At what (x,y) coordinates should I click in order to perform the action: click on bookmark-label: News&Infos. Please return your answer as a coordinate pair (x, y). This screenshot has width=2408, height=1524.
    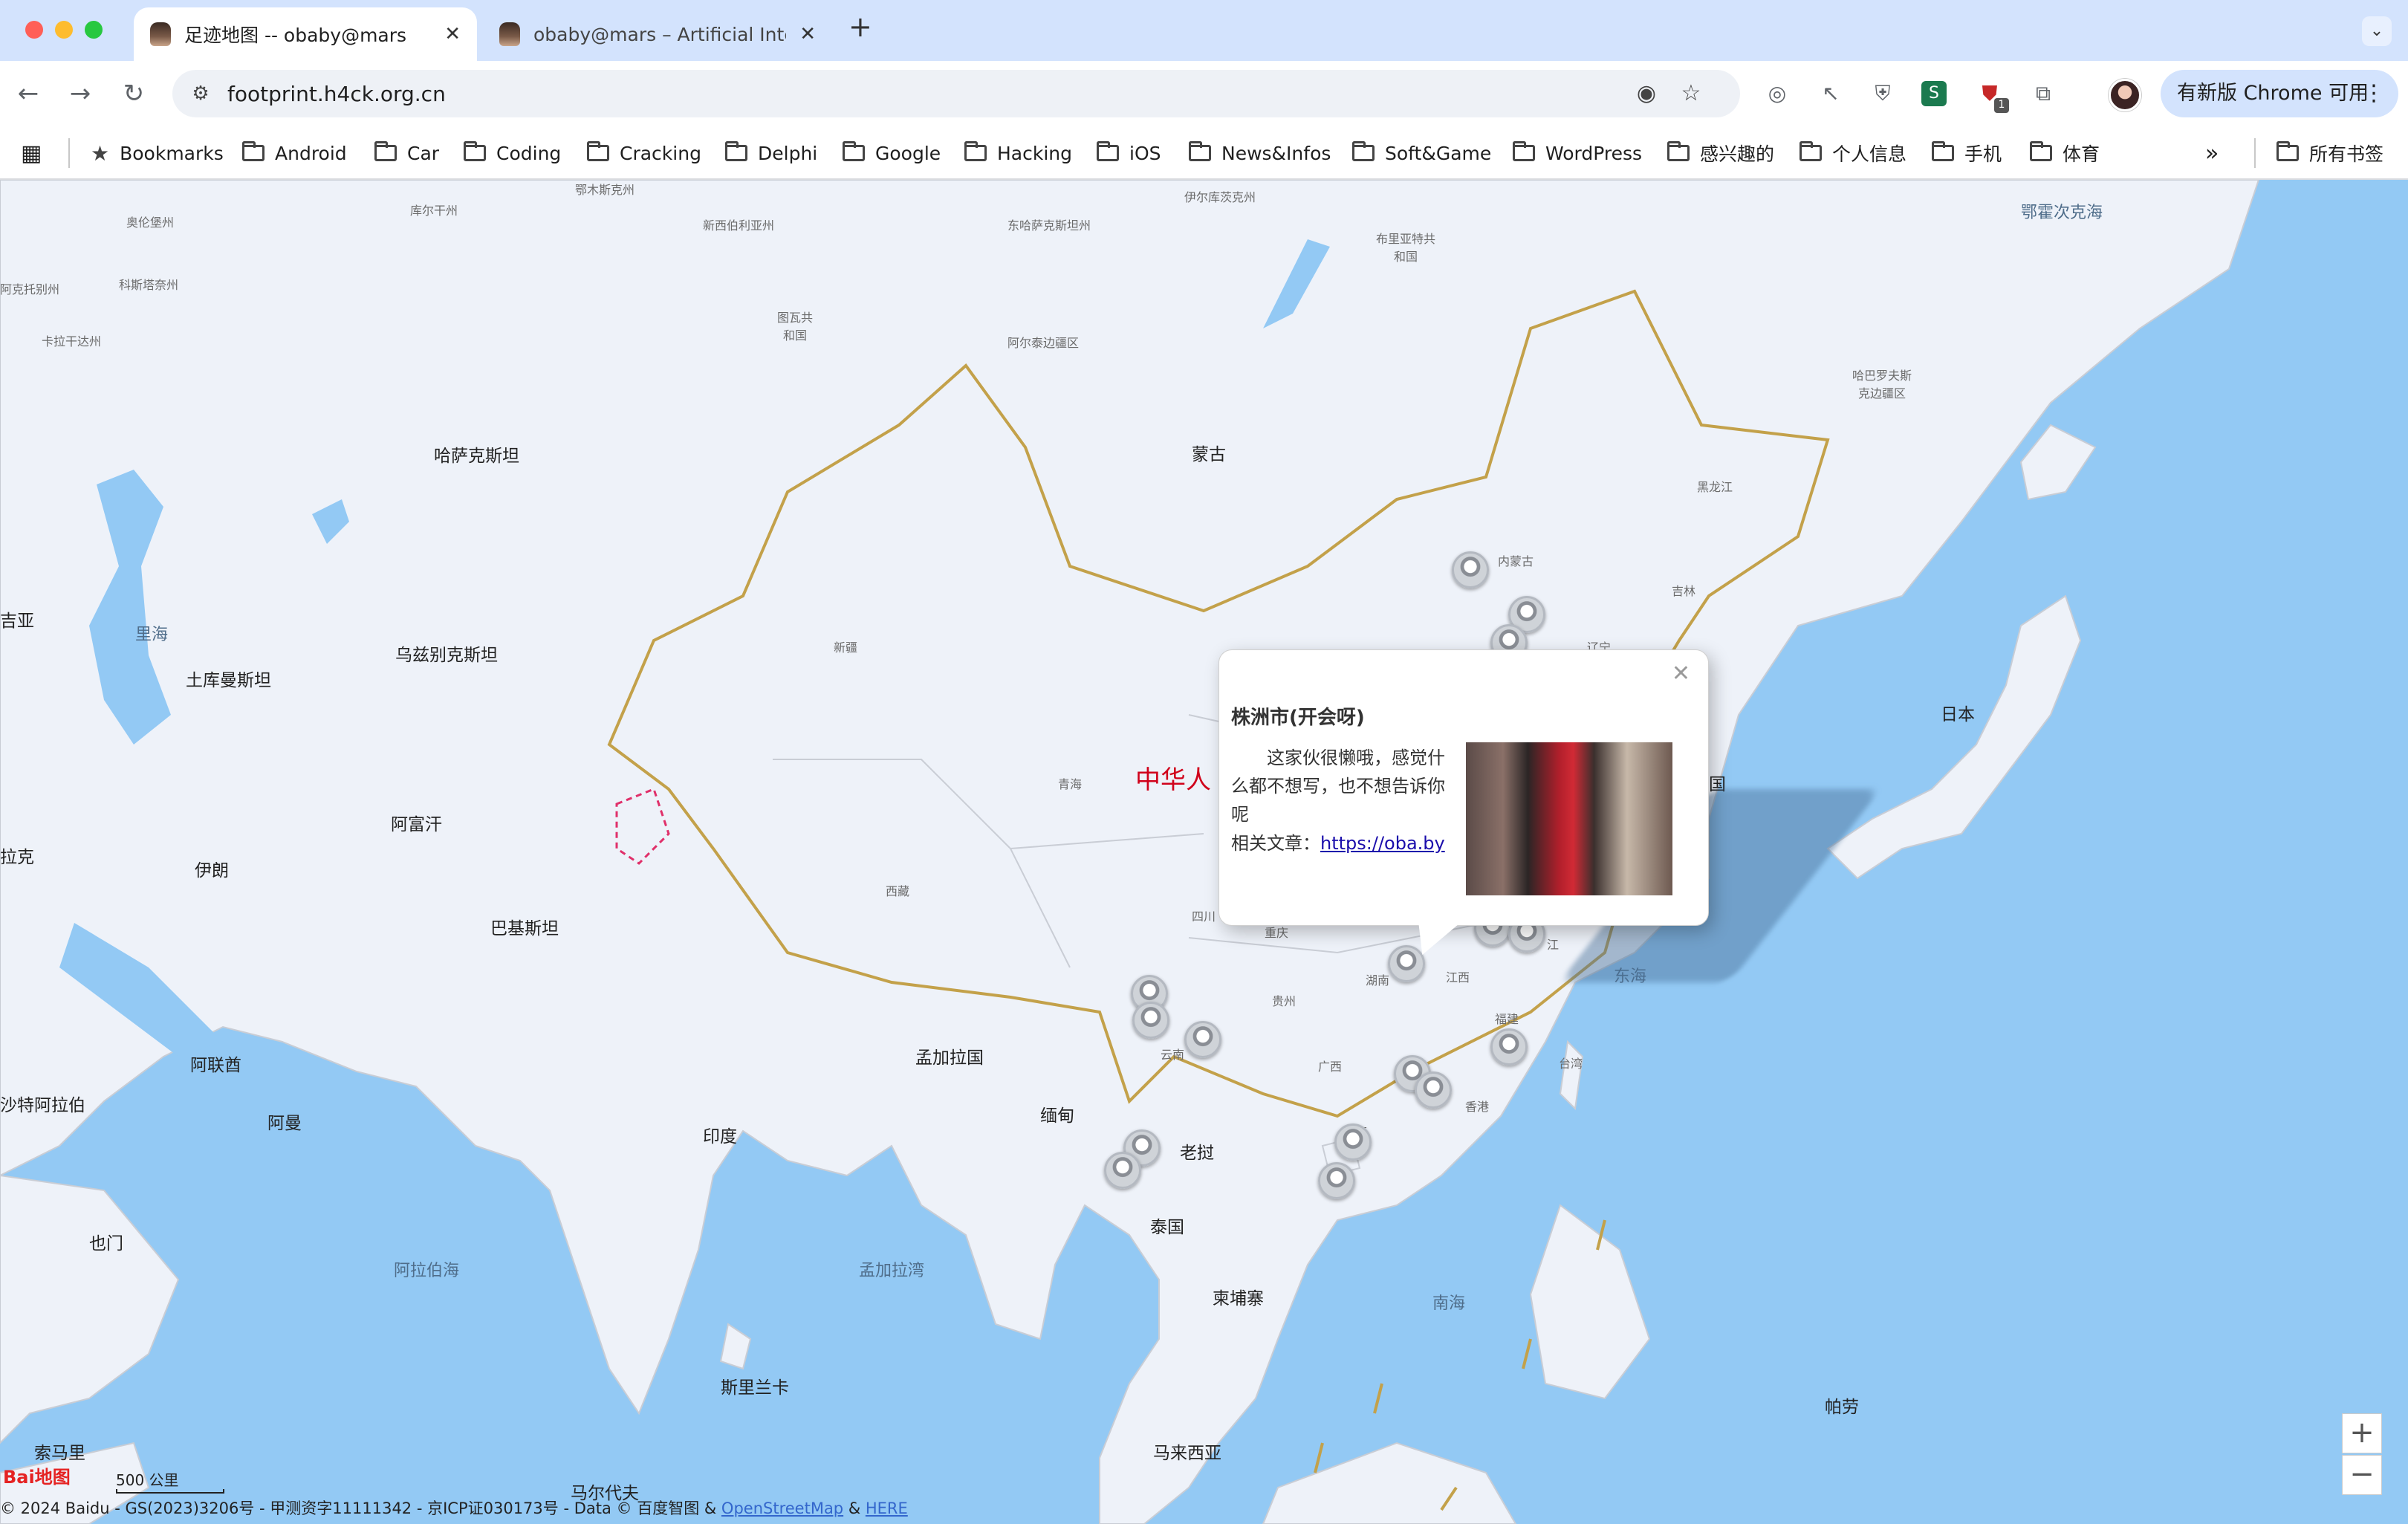
    Looking at the image, I should click on (1276, 153).